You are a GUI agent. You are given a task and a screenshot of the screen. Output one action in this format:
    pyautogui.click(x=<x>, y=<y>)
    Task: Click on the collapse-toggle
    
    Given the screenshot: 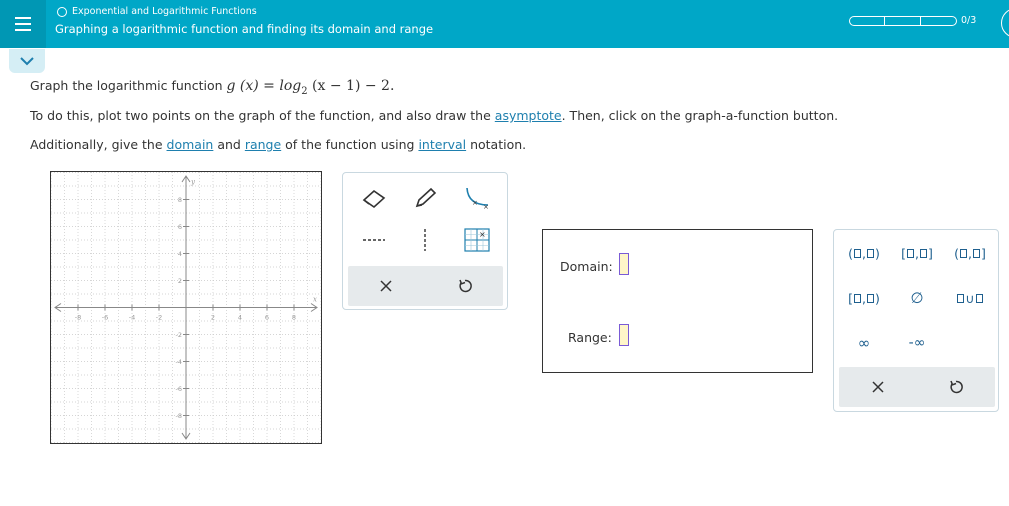 What is the action you would take?
    pyautogui.click(x=27, y=61)
    